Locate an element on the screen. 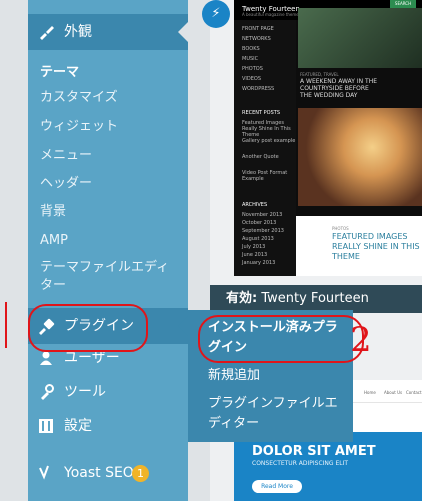 This screenshot has height=501, width=422. preview-nav-item: FRONT PAGE is located at coordinates (258, 29).